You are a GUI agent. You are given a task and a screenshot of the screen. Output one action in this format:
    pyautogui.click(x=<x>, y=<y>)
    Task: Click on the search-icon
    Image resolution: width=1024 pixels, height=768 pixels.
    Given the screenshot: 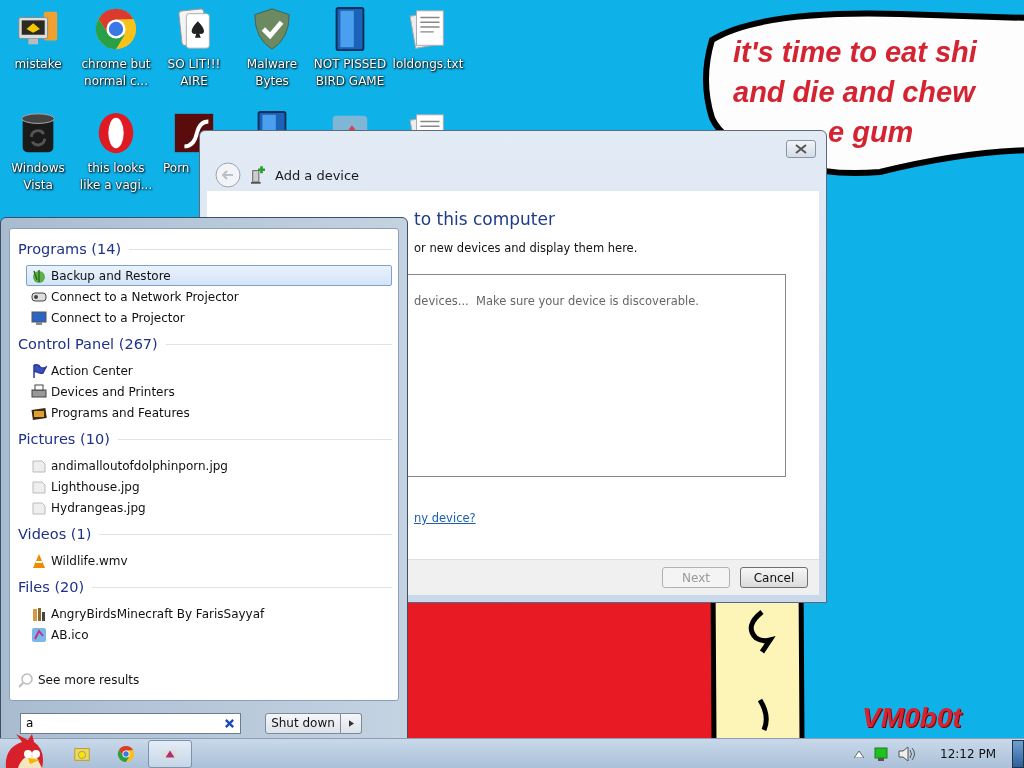 What is the action you would take?
    pyautogui.click(x=26, y=679)
    